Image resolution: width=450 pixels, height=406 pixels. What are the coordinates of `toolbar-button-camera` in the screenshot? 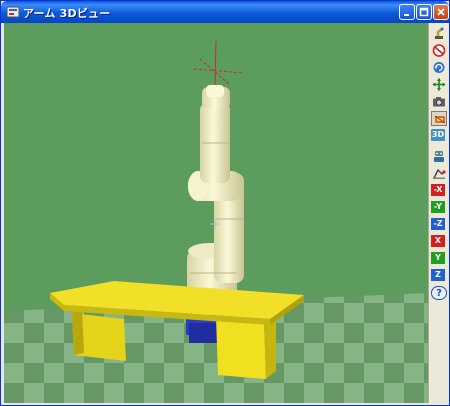 It's located at (439, 101).